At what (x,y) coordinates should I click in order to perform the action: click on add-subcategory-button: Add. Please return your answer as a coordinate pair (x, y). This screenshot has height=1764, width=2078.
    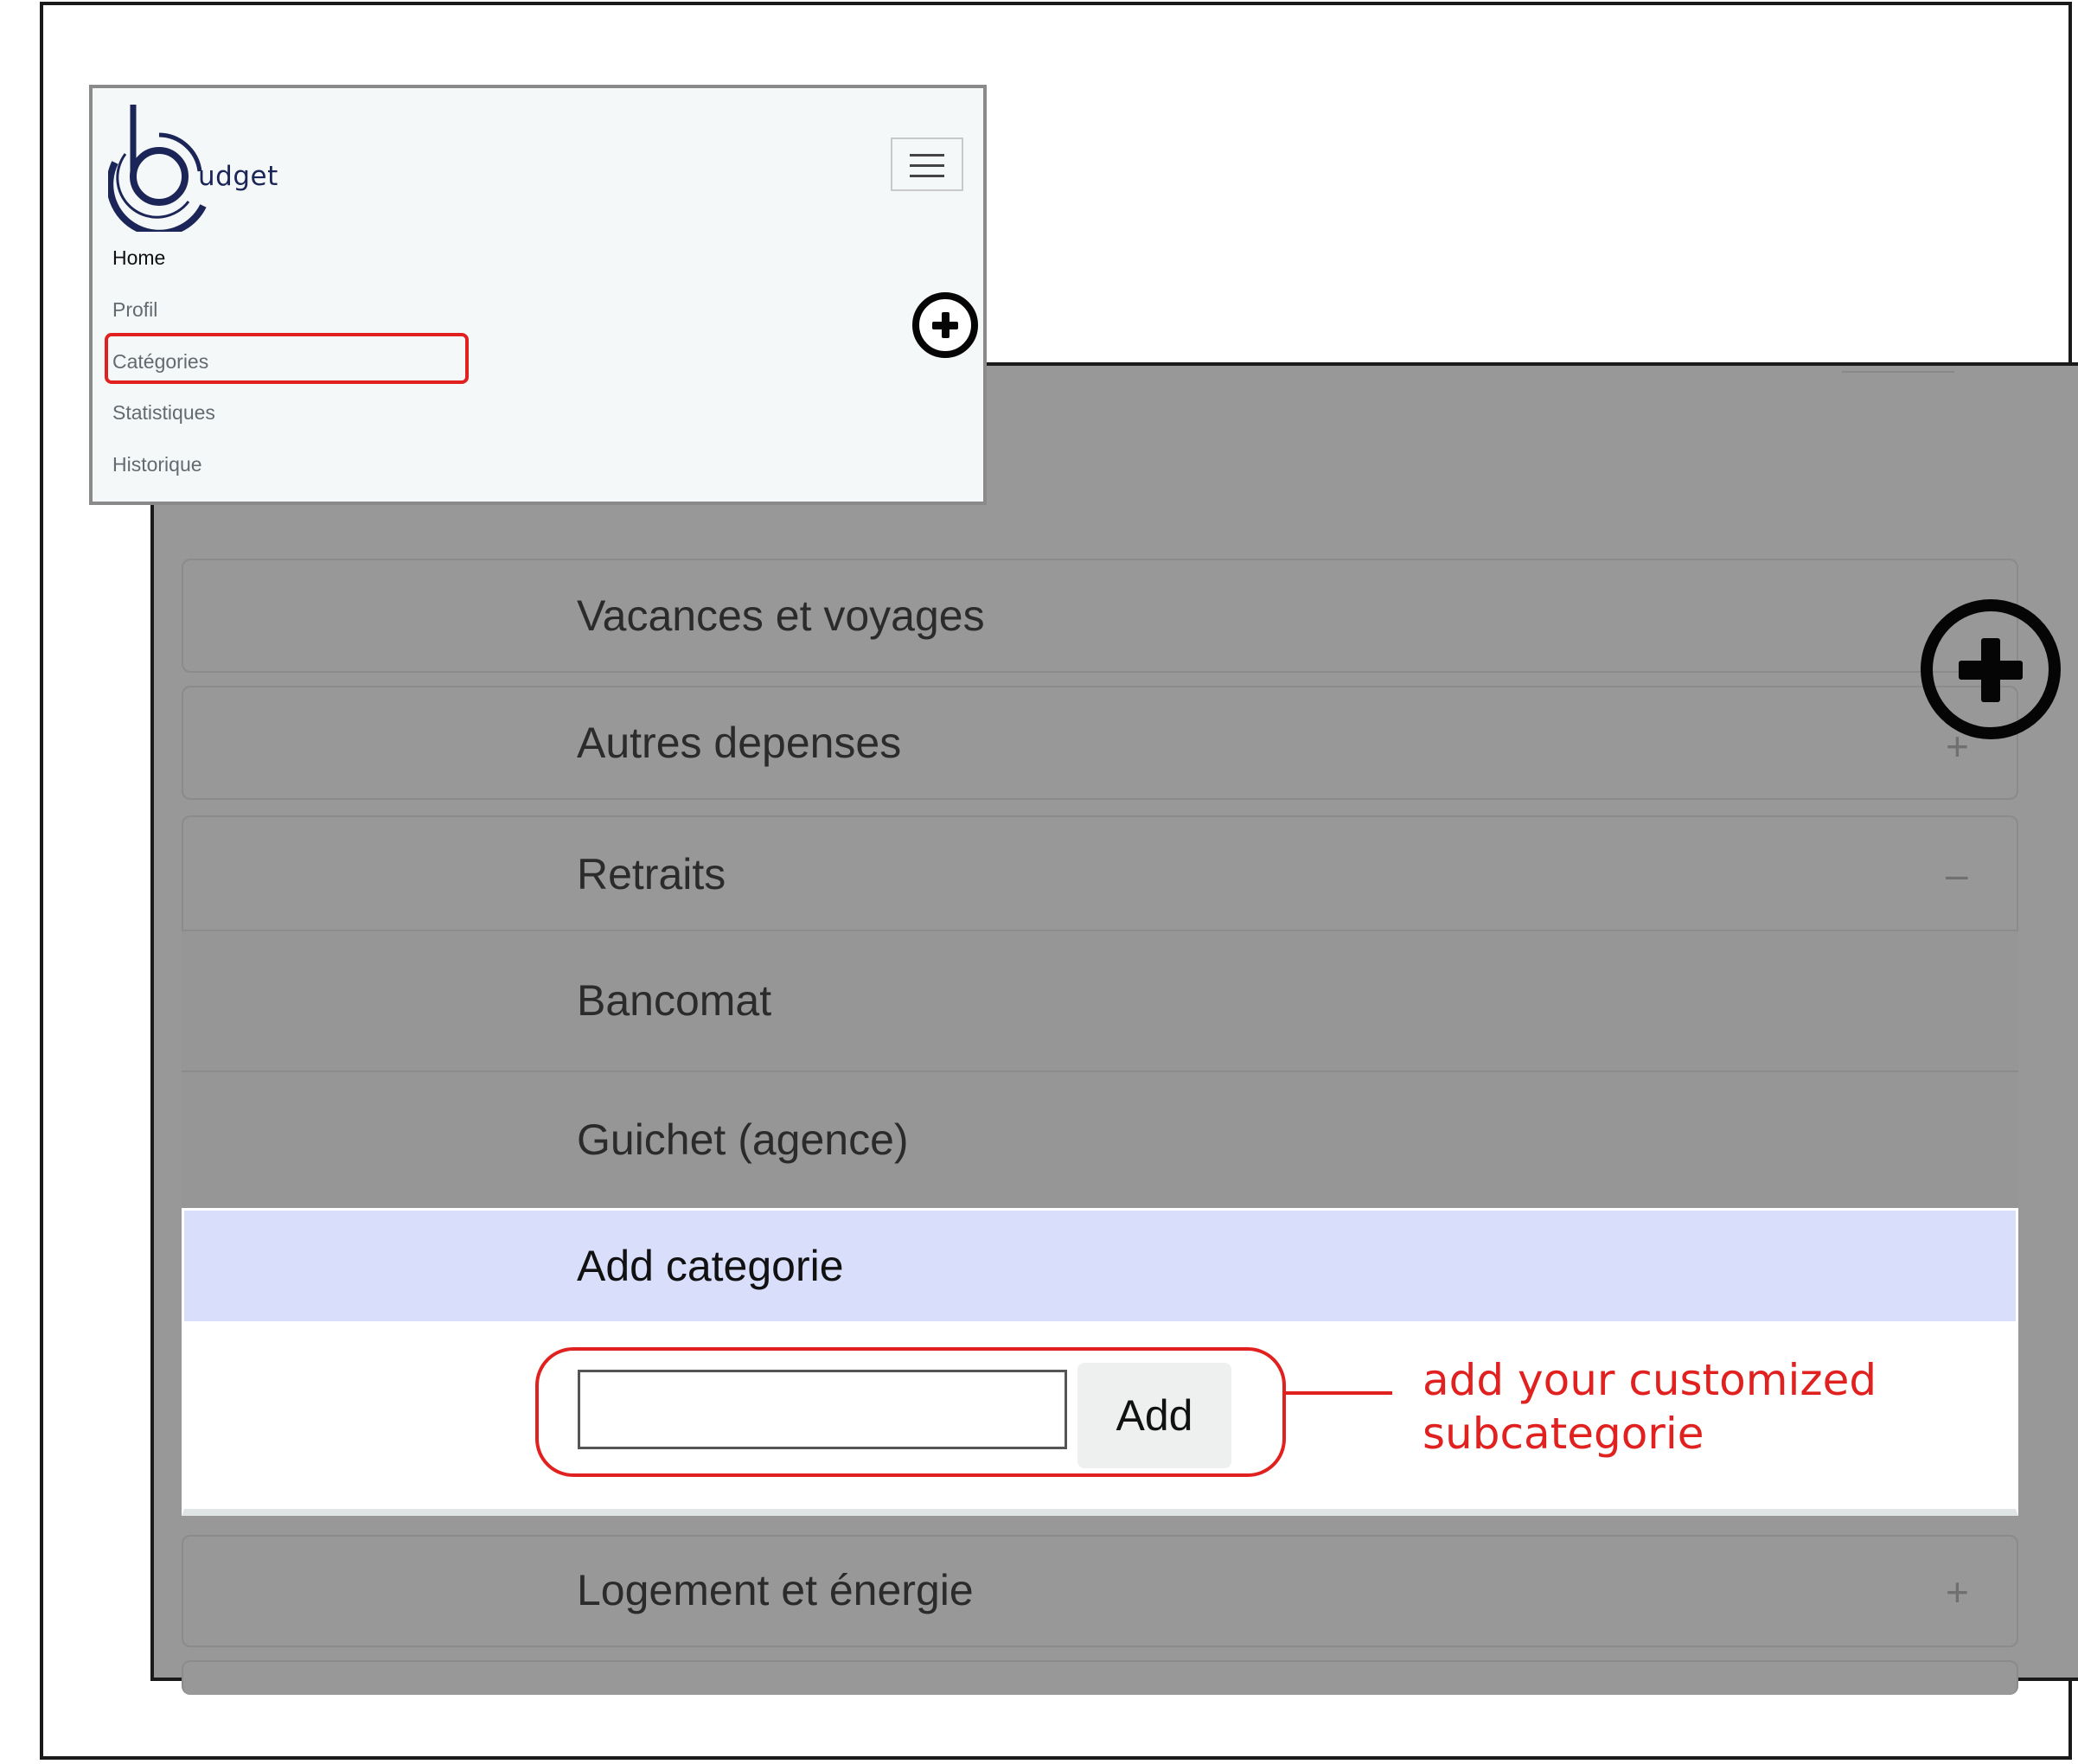
    Looking at the image, I should click on (1154, 1415).